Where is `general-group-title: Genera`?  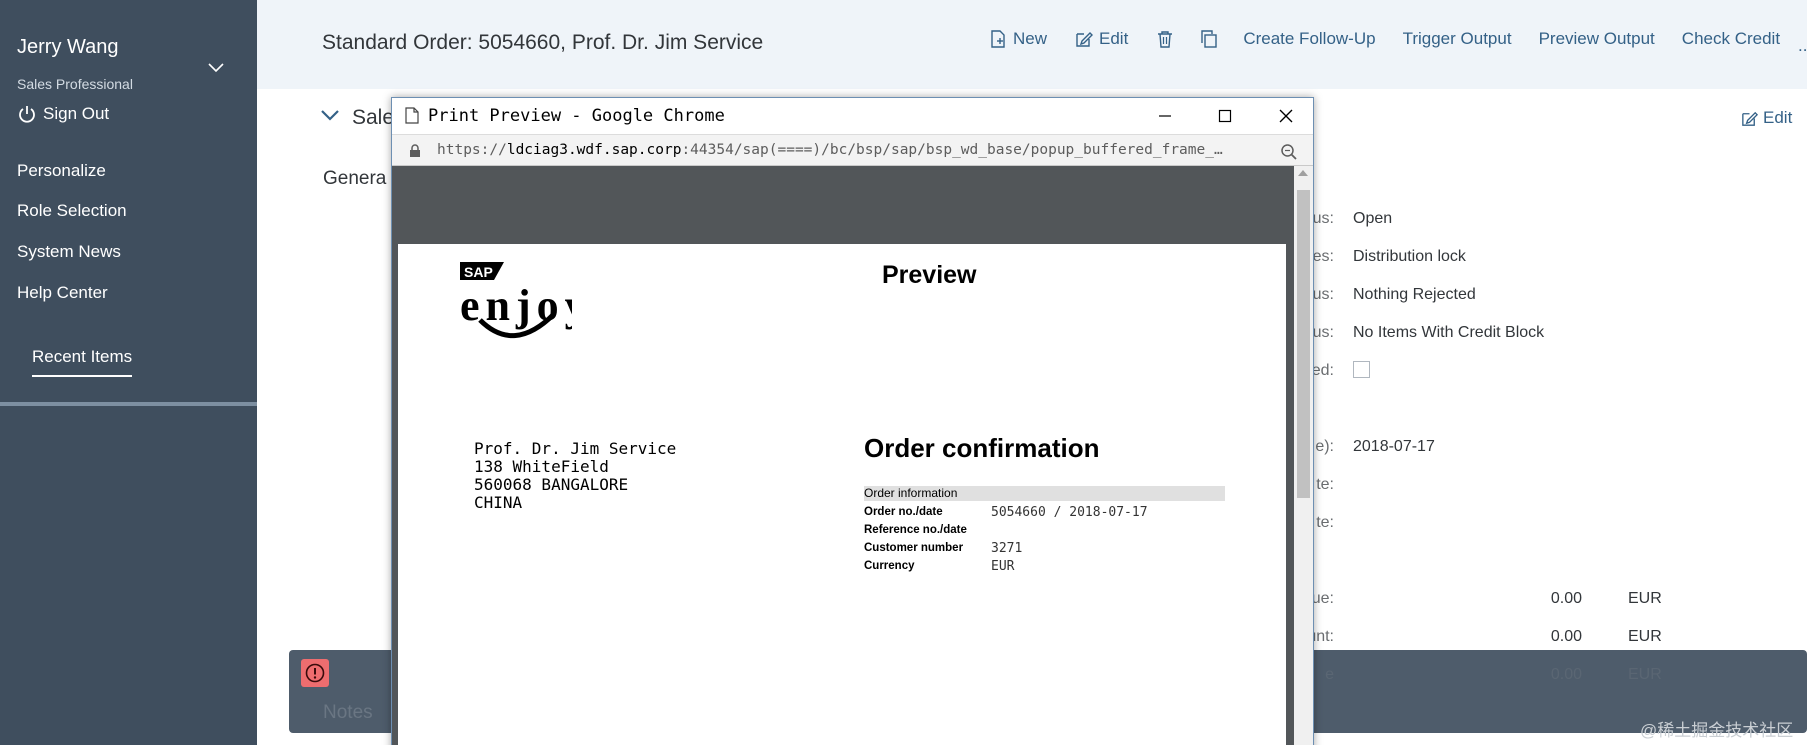
general-group-title: Genera is located at coordinates (355, 178).